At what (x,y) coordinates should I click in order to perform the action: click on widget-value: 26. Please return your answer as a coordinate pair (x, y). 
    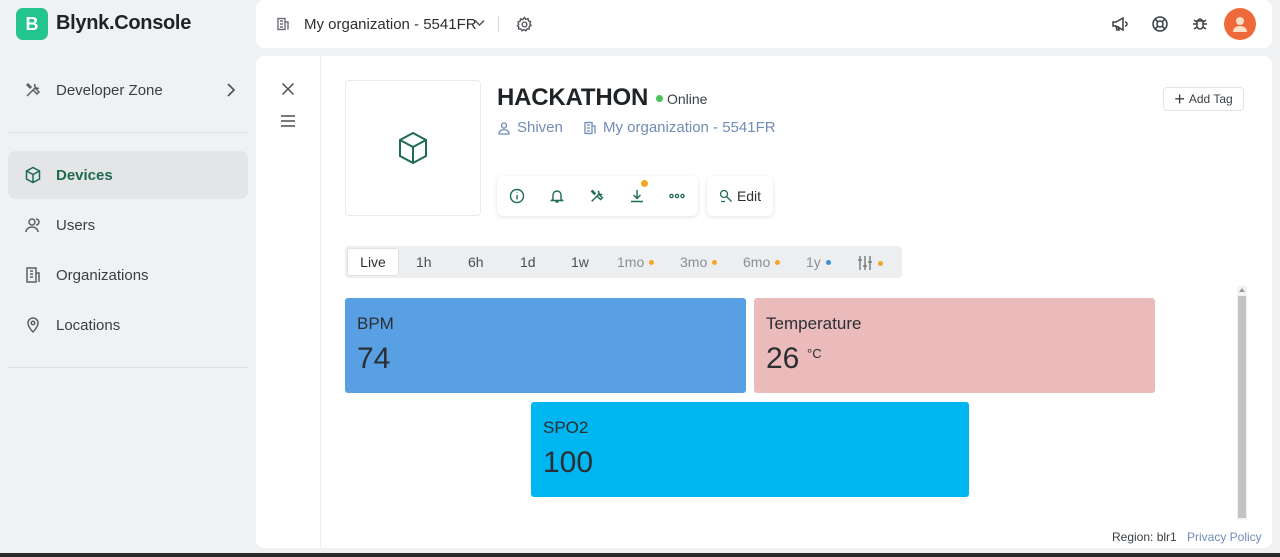
    Looking at the image, I should click on (783, 358).